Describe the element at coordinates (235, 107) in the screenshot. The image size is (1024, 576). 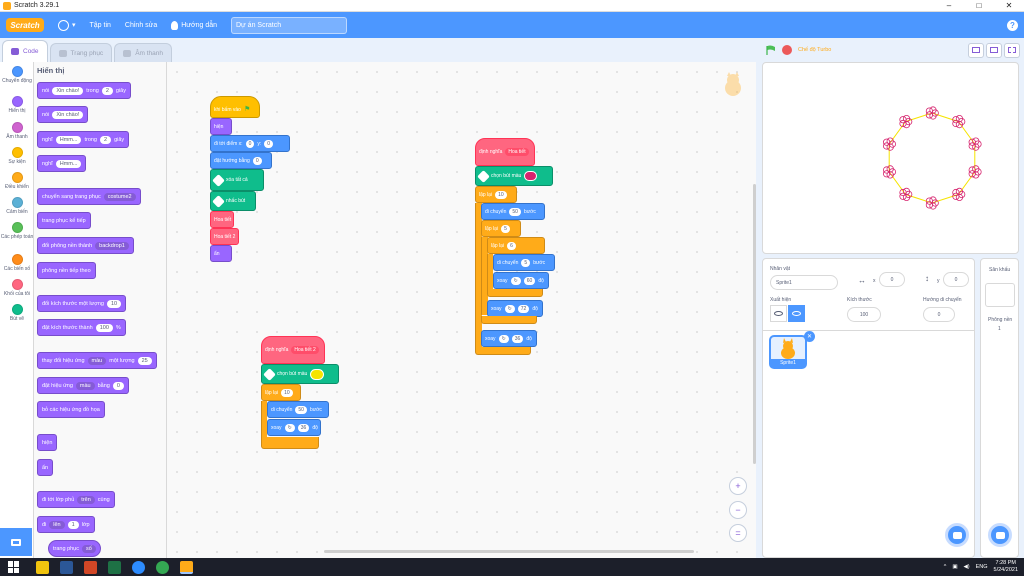
I see `when-flag-clicked-block: khi bấm vào ⚑` at that location.